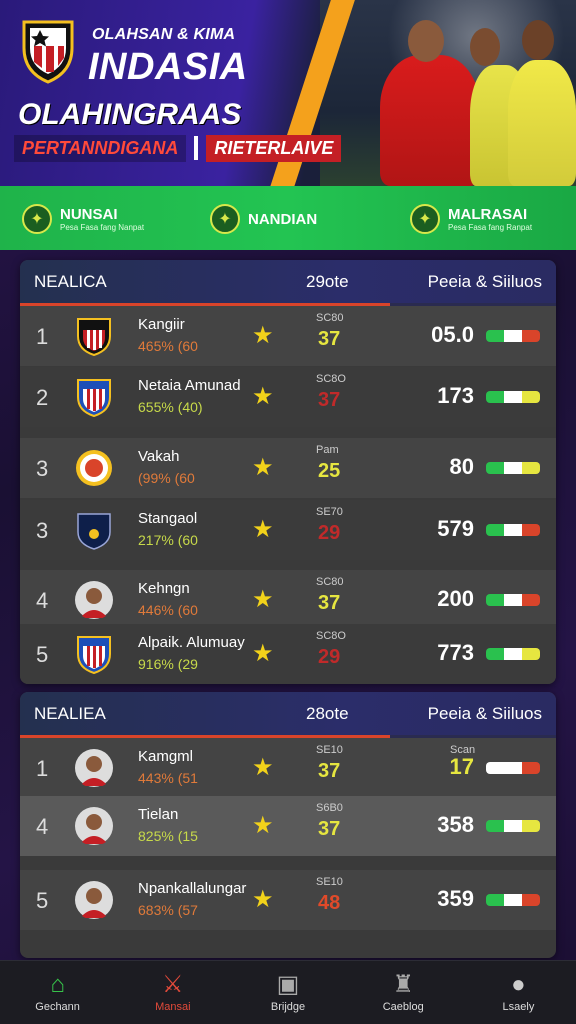 The width and height of the screenshot is (576, 1024). Describe the element at coordinates (288, 397) in the screenshot. I see `table-row: 2 Netaia Amunad 655% (40) ★ SC8O 37 173` at that location.